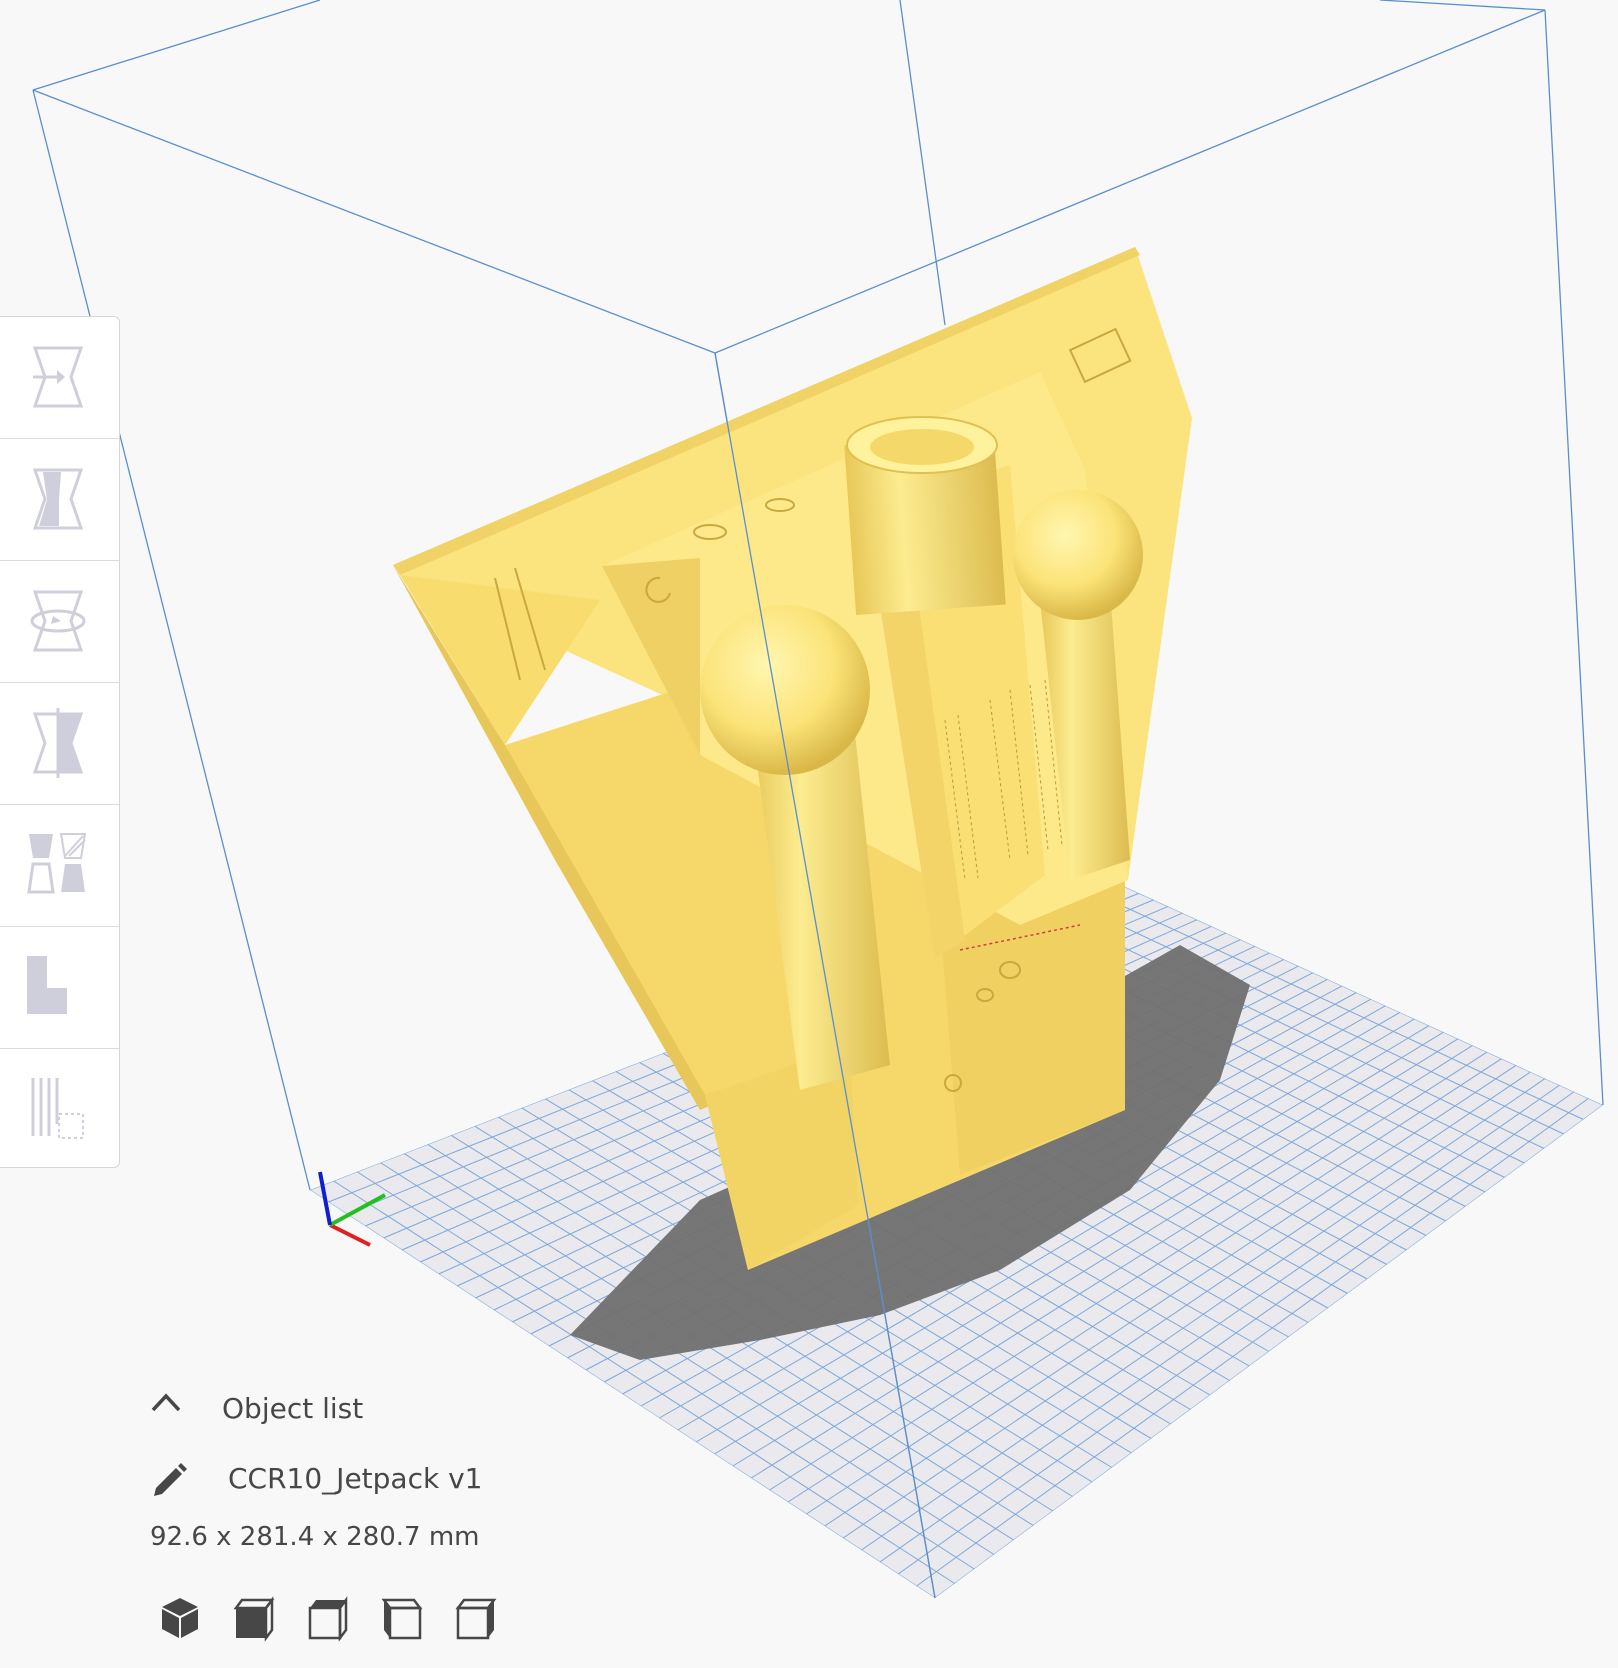 This screenshot has height=1668, width=1618. I want to click on custom-supports-icon, so click(57, 1108).